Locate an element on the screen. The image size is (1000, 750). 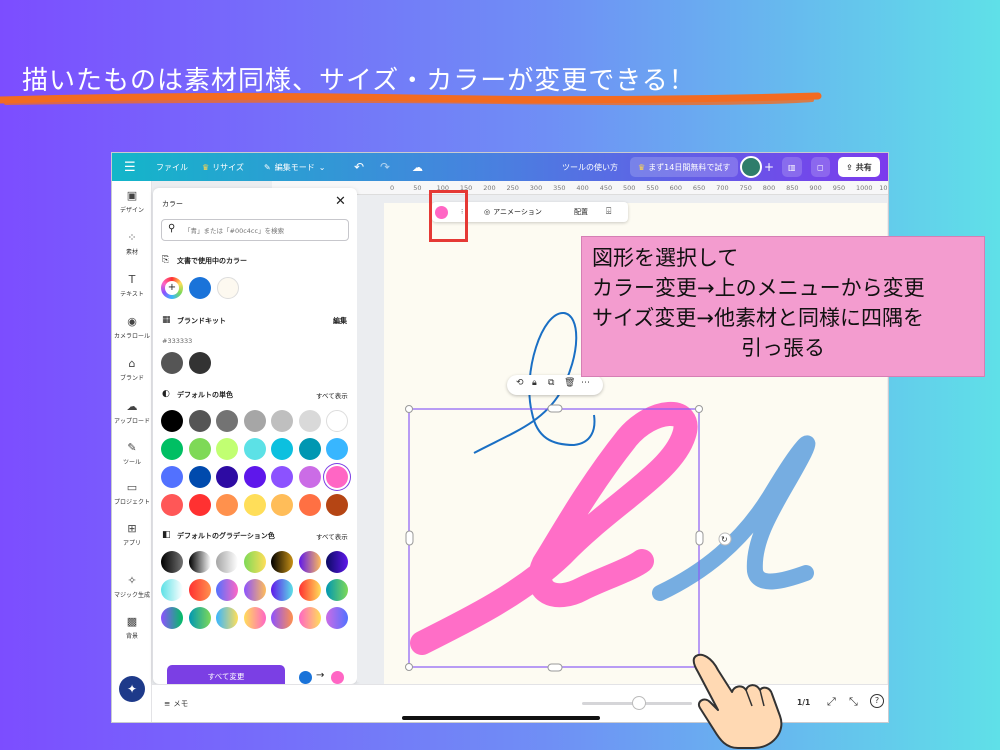
rotate-handle: ↻ is located at coordinates (725, 539).